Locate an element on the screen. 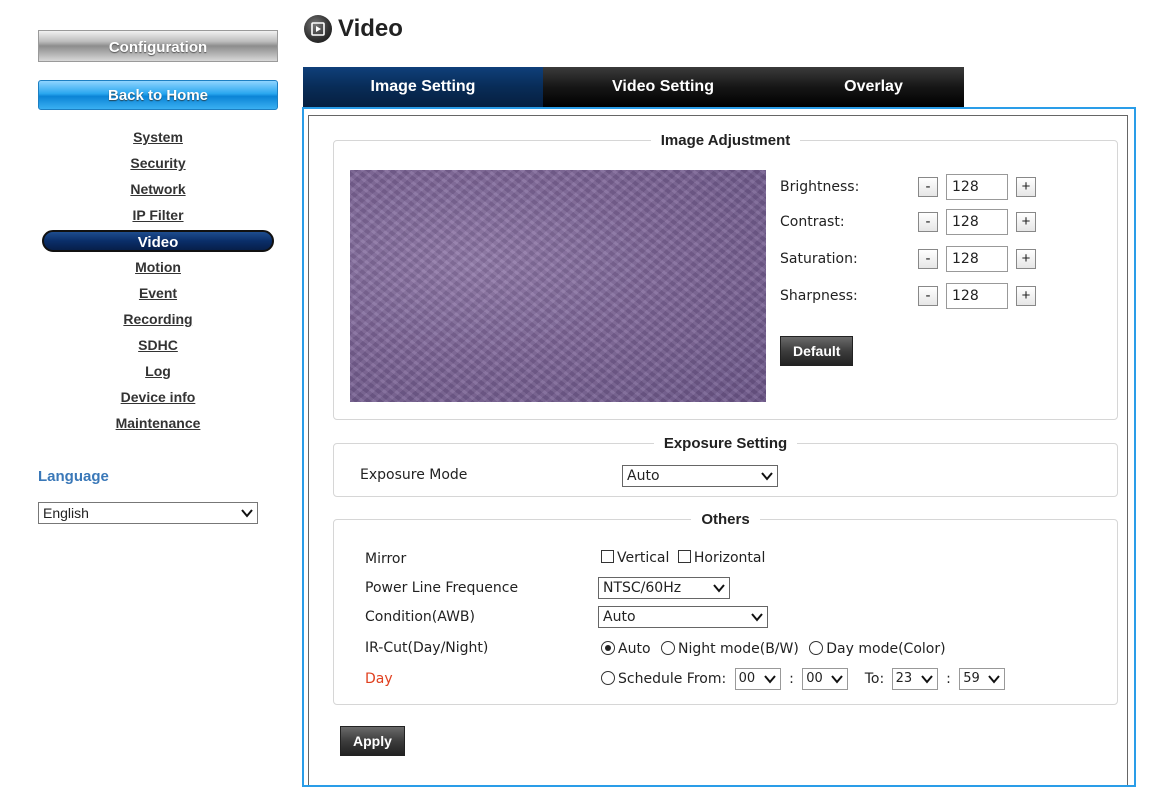  ircut-auto-label: Auto is located at coordinates (634, 649).